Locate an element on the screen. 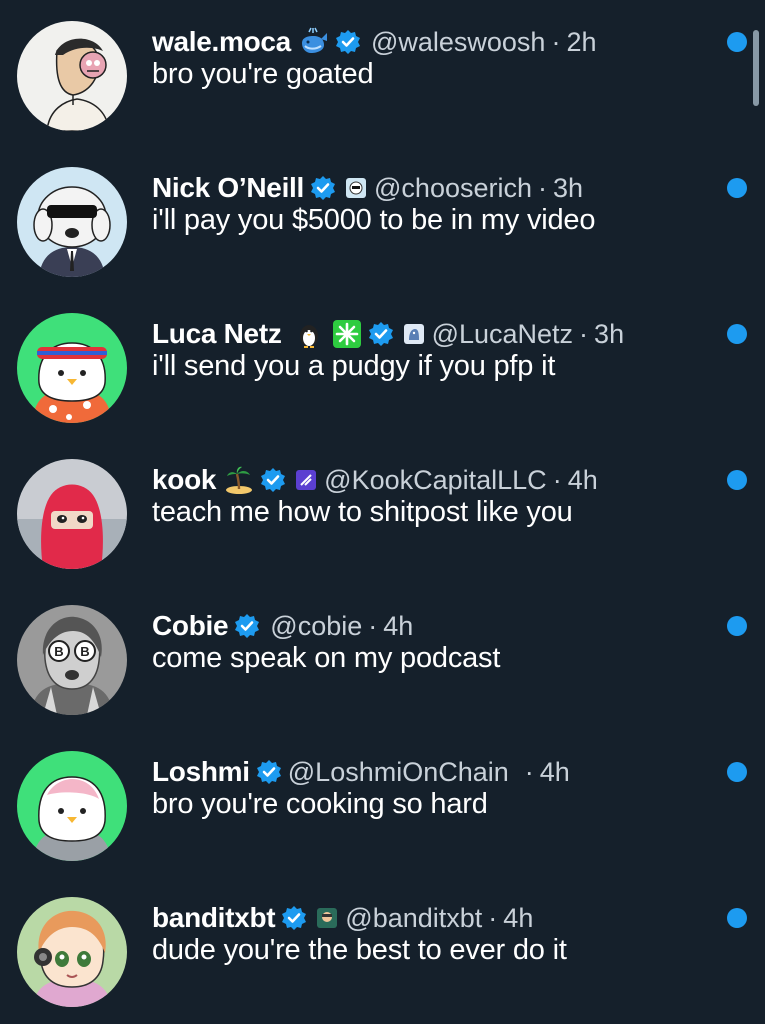 The width and height of the screenshot is (765, 1024). sender-handle: @LucaNetz is located at coordinates (502, 334).